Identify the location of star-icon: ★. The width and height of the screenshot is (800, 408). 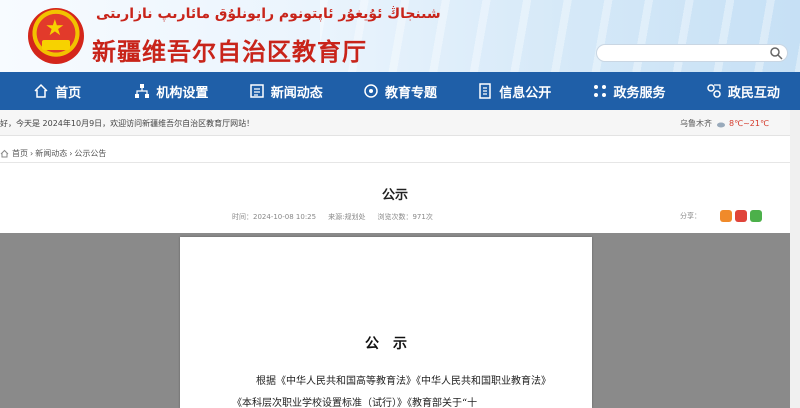
(55, 28).